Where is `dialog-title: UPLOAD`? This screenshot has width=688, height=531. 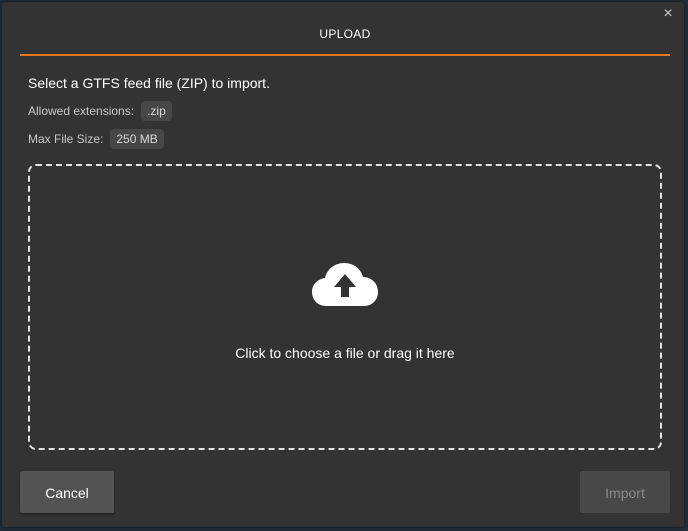
dialog-title: UPLOAD is located at coordinates (345, 34).